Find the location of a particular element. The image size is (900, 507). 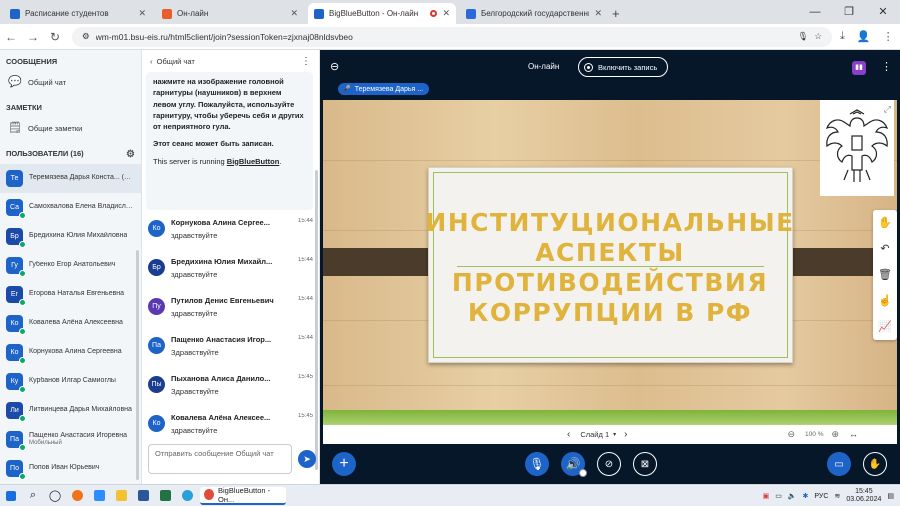

download-icon: ⤓ is located at coordinates (842, 36).